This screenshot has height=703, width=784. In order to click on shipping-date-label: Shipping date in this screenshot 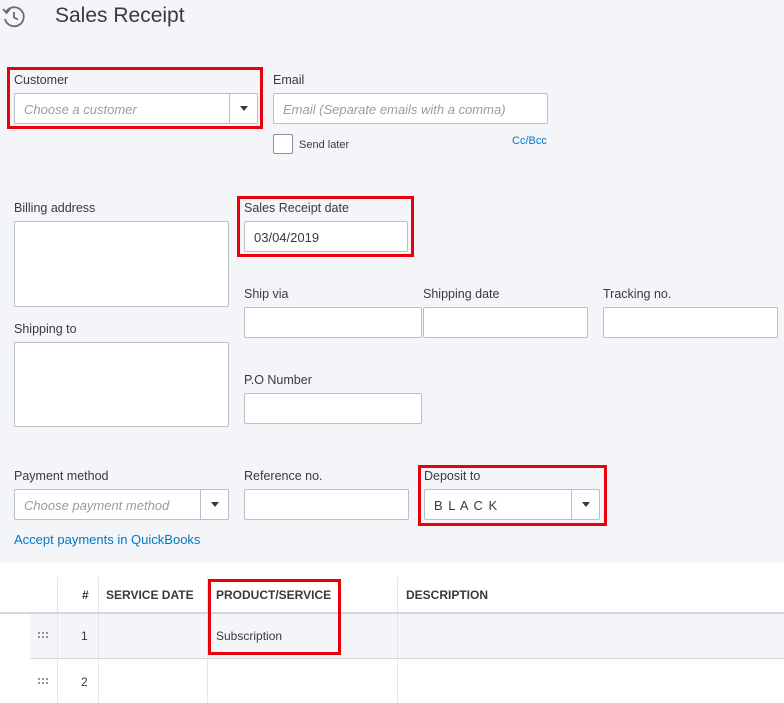, I will do `click(461, 294)`.